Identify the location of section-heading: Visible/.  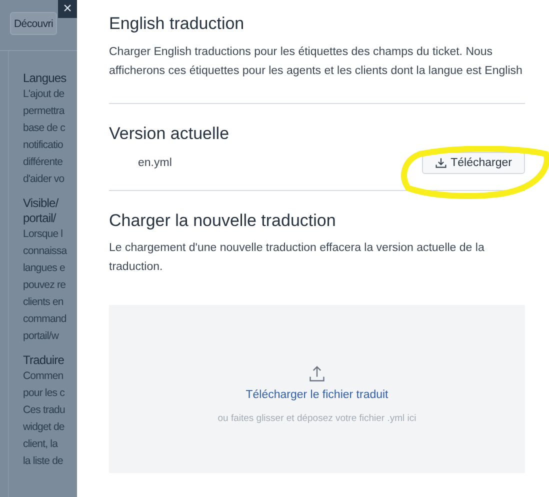
(41, 203).